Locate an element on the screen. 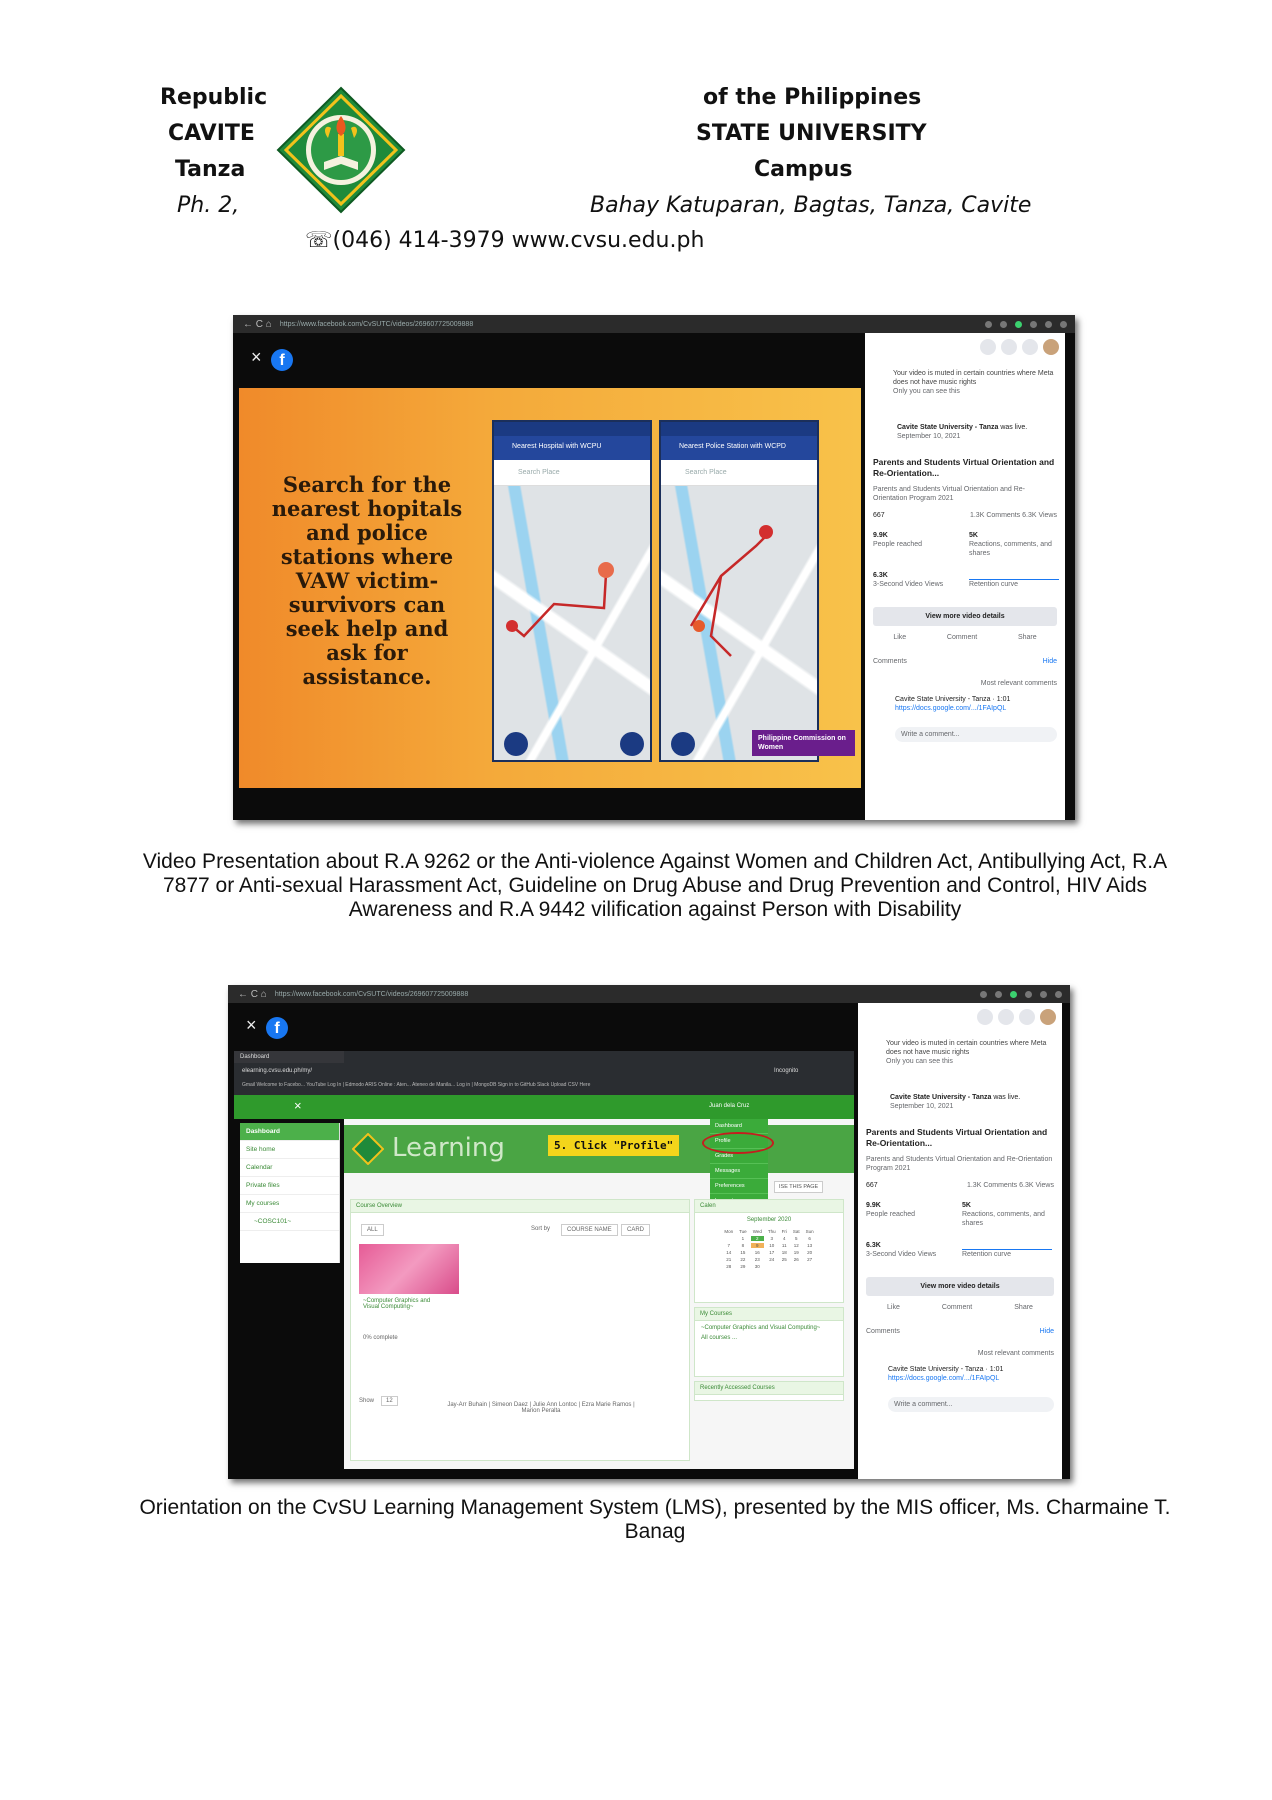 This screenshot has width=1272, height=1800. sidebar-item-site-home: Site home is located at coordinates (289, 1150).